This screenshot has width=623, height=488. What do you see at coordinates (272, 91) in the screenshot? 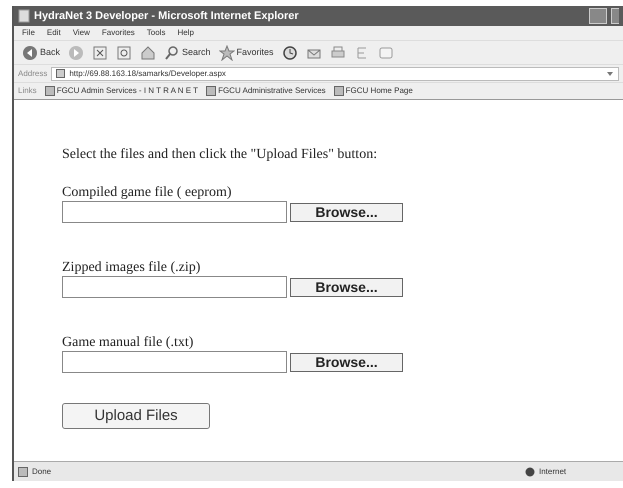
I see `link: FGCU Administrative Services` at bounding box center [272, 91].